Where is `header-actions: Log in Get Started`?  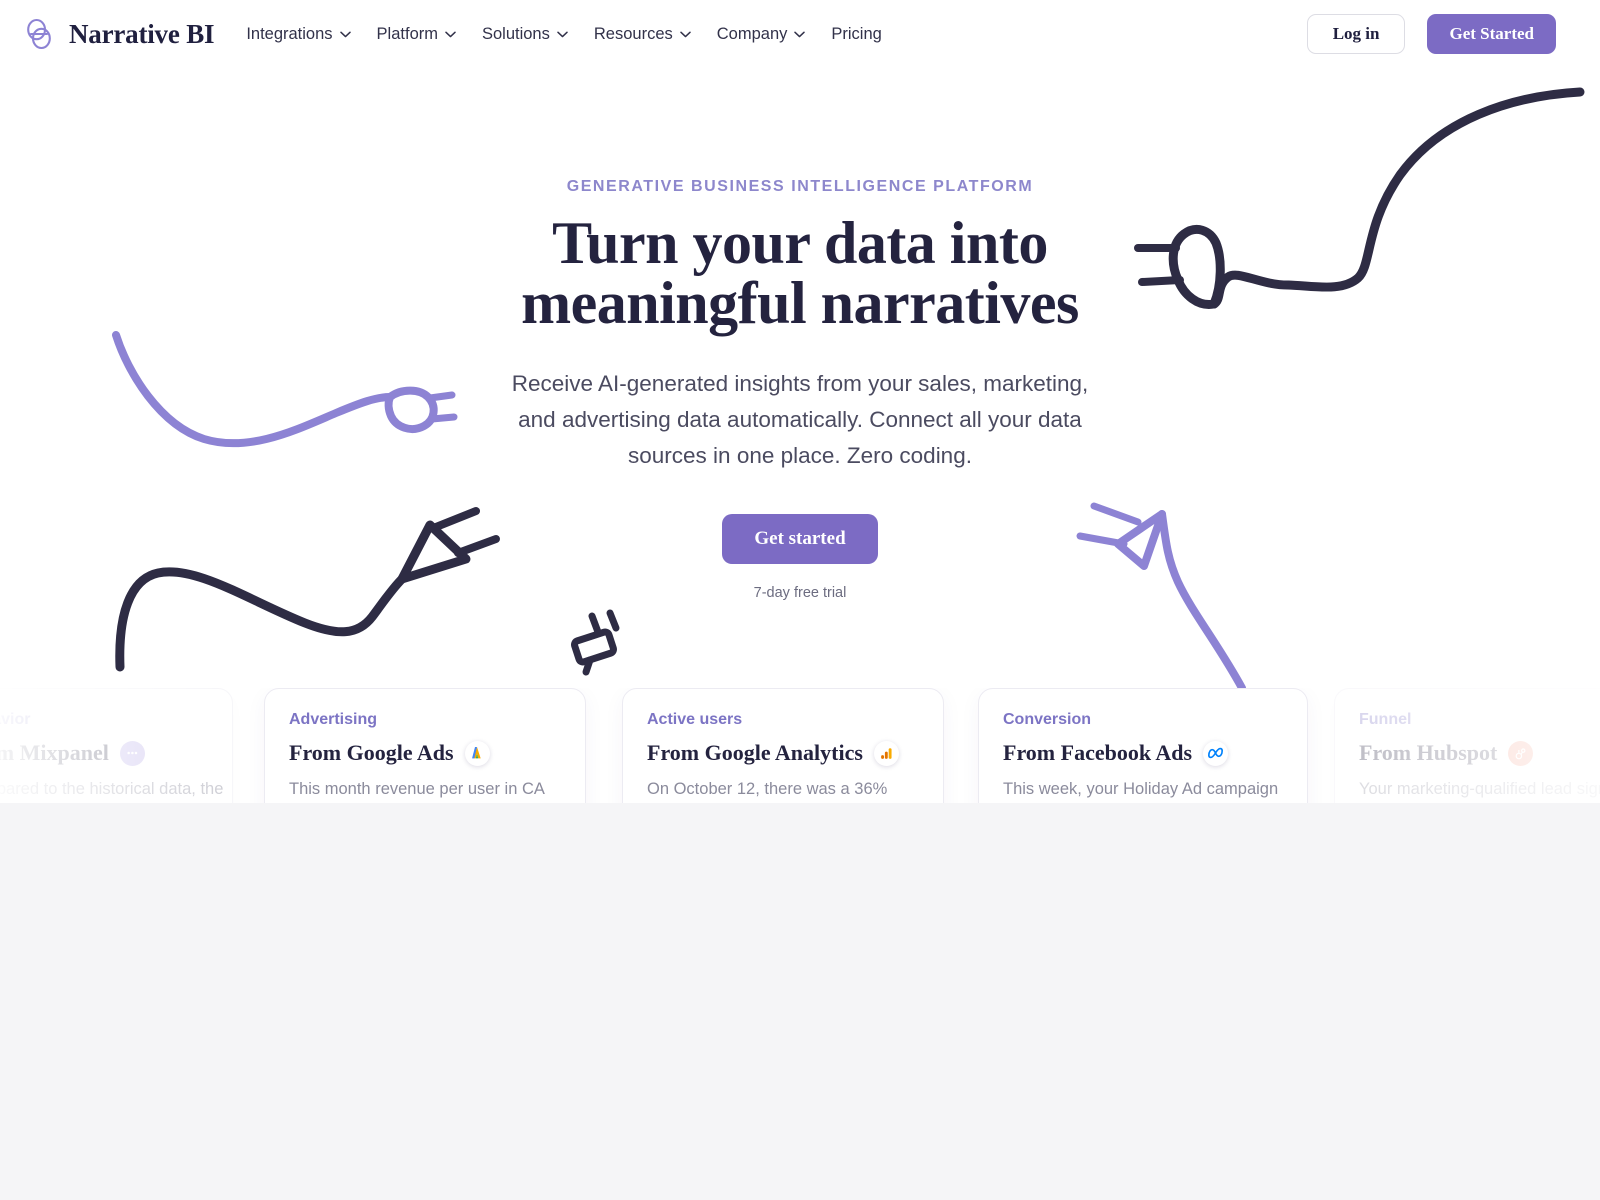 header-actions: Log in Get Started is located at coordinates (1431, 34).